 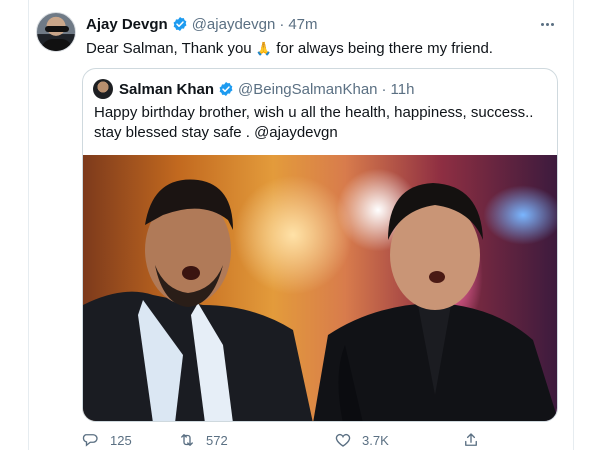 I want to click on quoted-tweet-header: Salman Khan @BeingSalmanKhan · 11h, so click(x=266, y=89).